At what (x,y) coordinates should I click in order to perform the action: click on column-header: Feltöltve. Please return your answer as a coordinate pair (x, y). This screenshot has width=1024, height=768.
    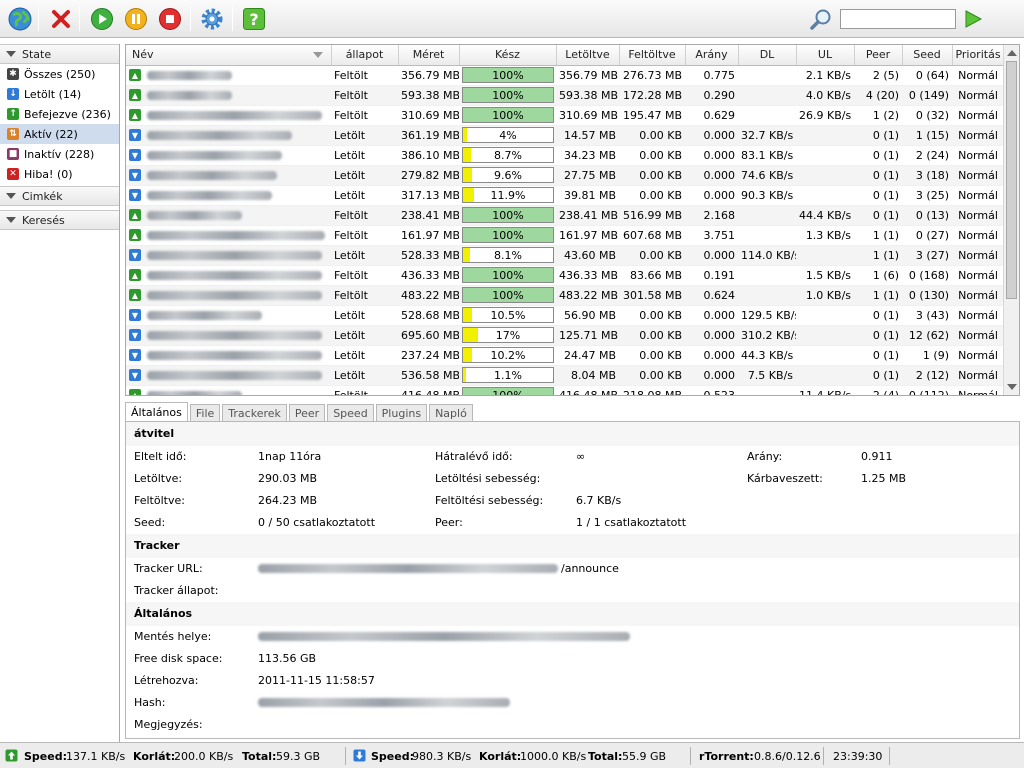
    Looking at the image, I should click on (652, 55).